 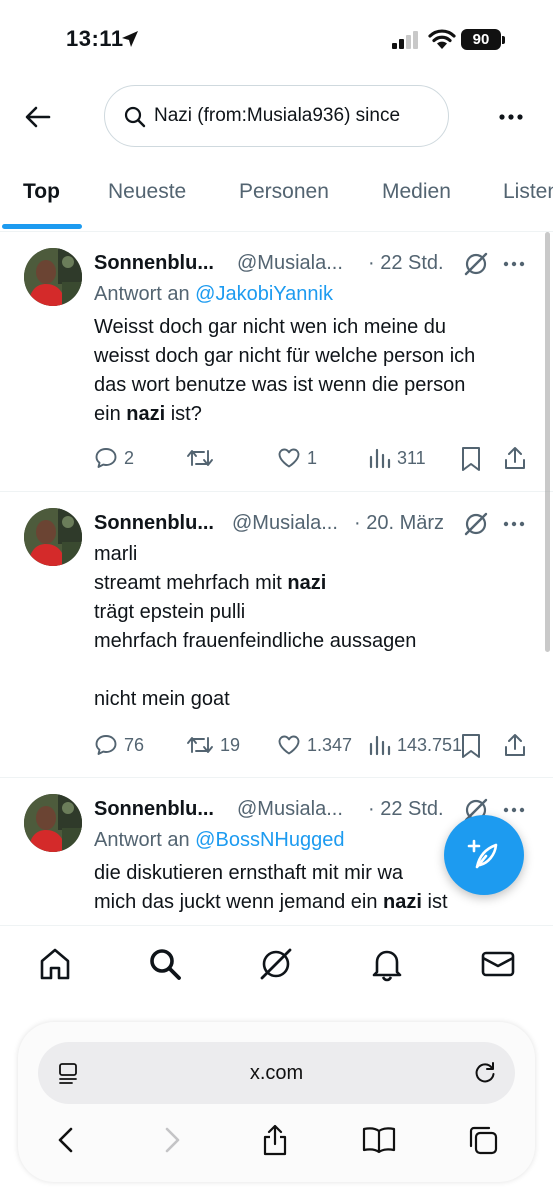 What do you see at coordinates (119, 745) in the screenshot?
I see `reply-button: 76` at bounding box center [119, 745].